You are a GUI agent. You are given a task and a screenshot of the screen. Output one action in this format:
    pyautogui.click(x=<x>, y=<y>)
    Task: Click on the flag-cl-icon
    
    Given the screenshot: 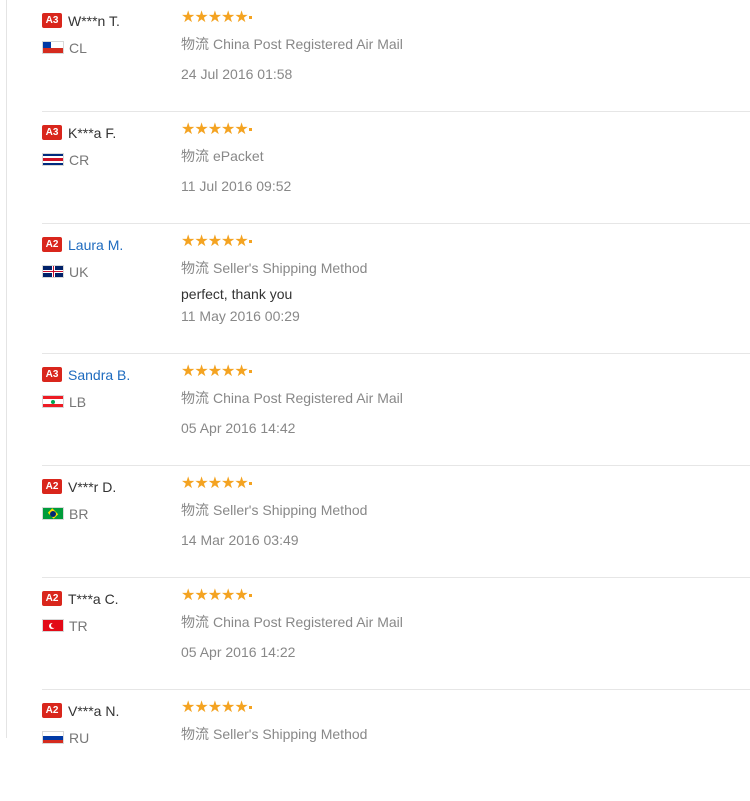 What is the action you would take?
    pyautogui.click(x=53, y=48)
    